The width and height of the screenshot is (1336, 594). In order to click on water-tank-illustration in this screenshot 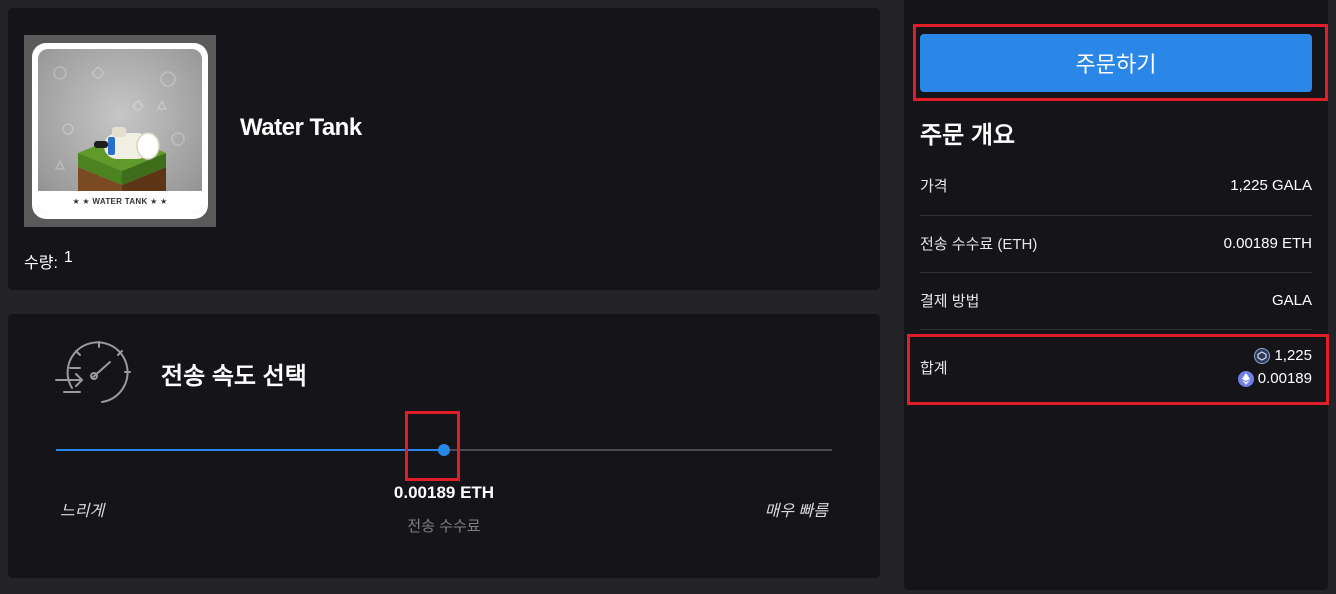, I will do `click(119, 137)`.